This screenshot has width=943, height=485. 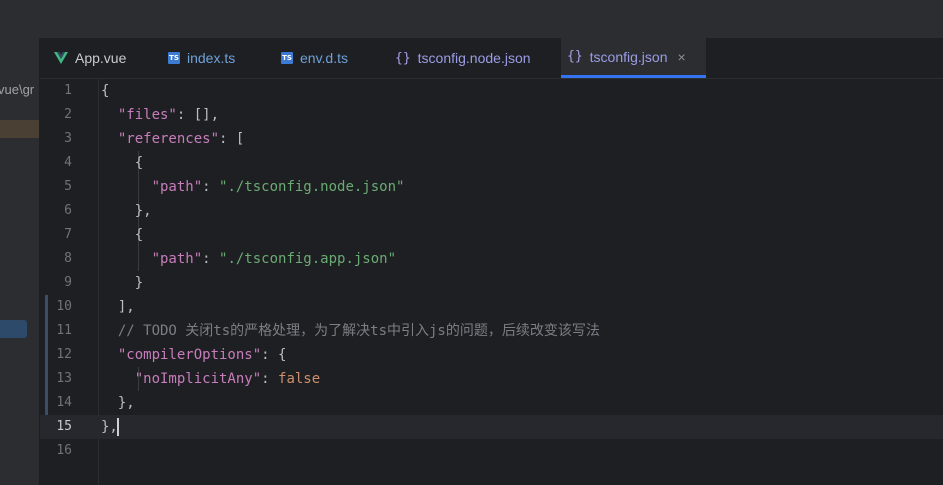 I want to click on json-key: "references", so click(x=168, y=139).